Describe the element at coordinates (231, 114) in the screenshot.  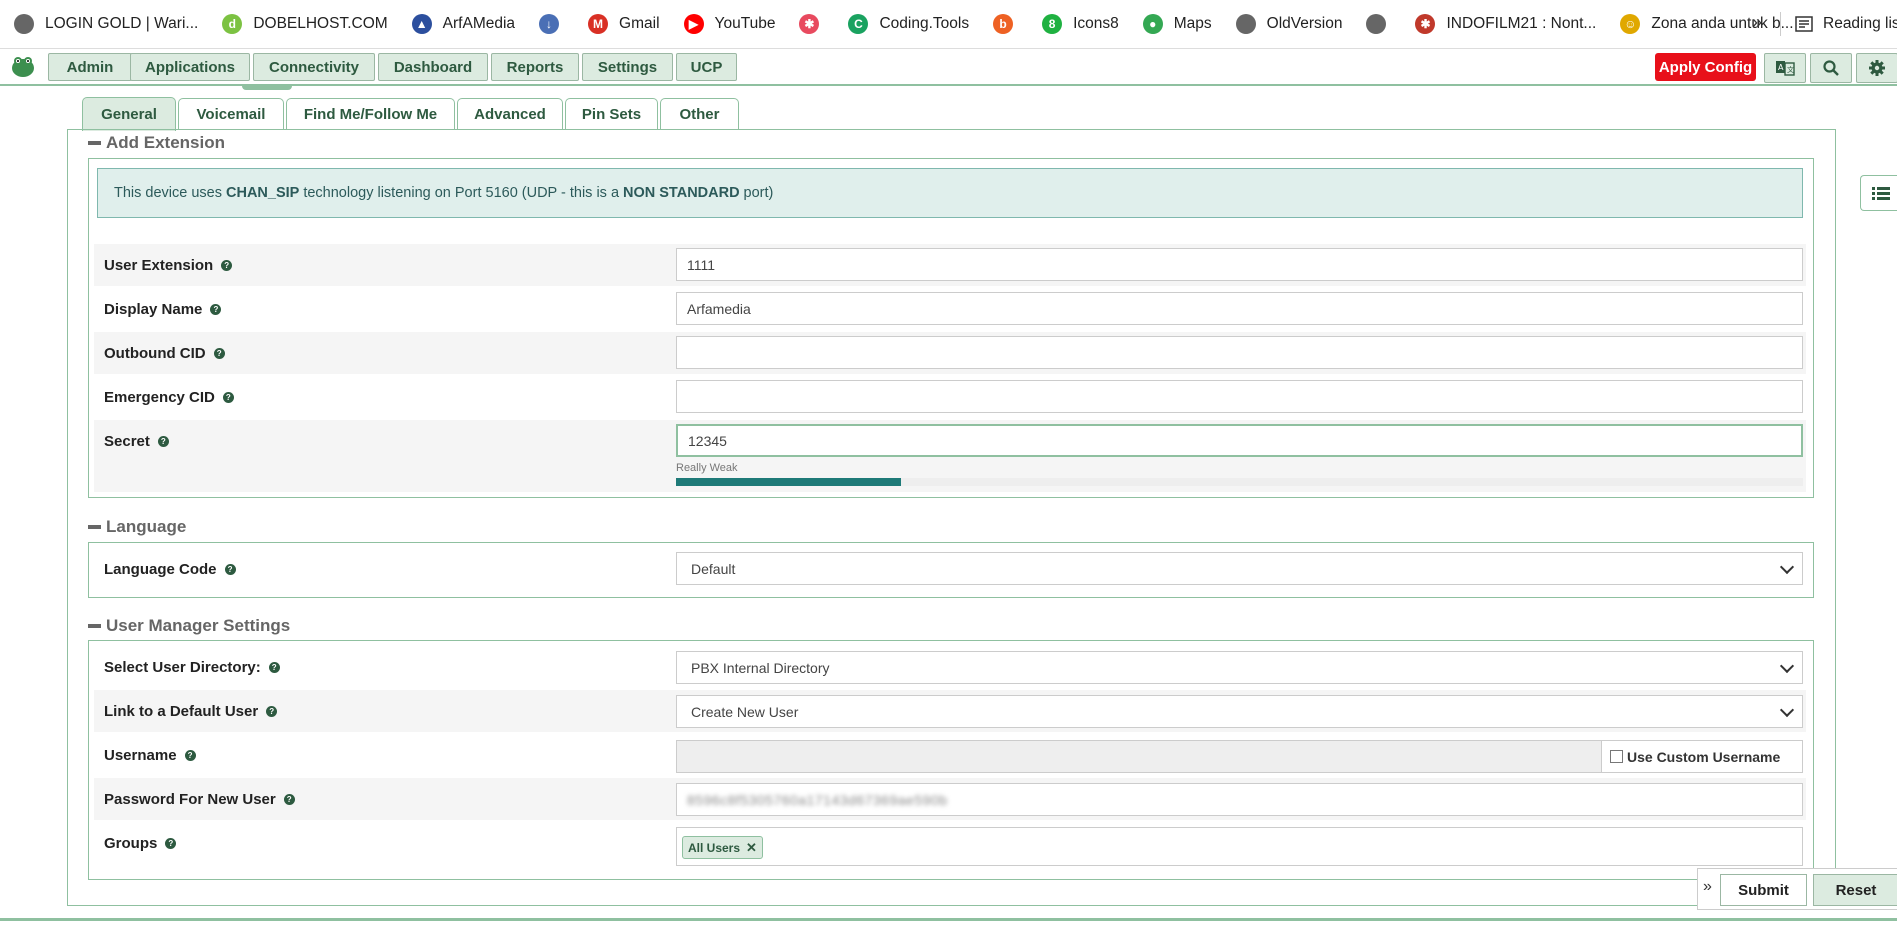
I see `tab-voicemail: Voicemail` at that location.